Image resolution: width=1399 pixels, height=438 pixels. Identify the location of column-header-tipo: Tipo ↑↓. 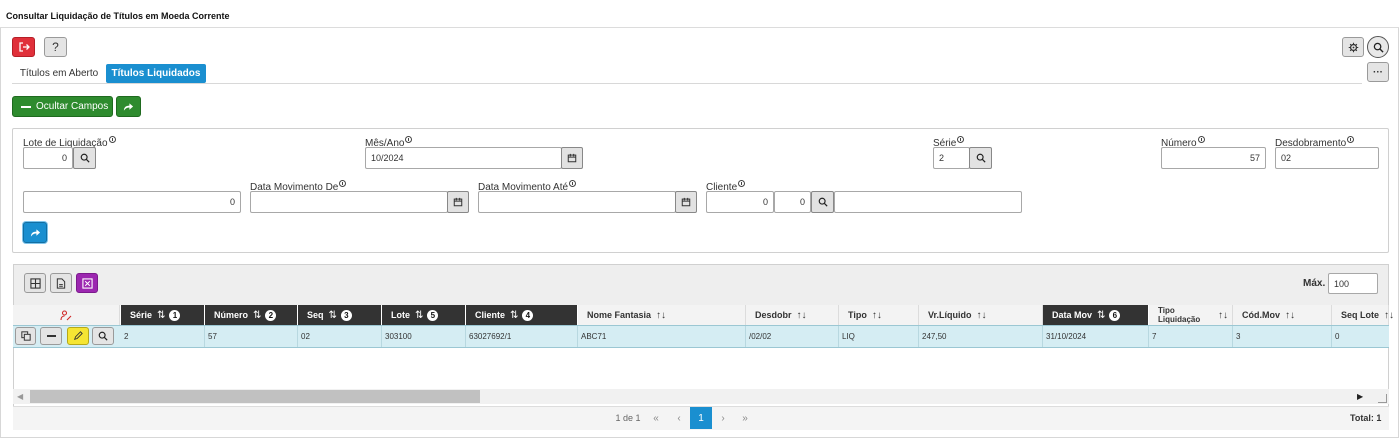
(879, 315).